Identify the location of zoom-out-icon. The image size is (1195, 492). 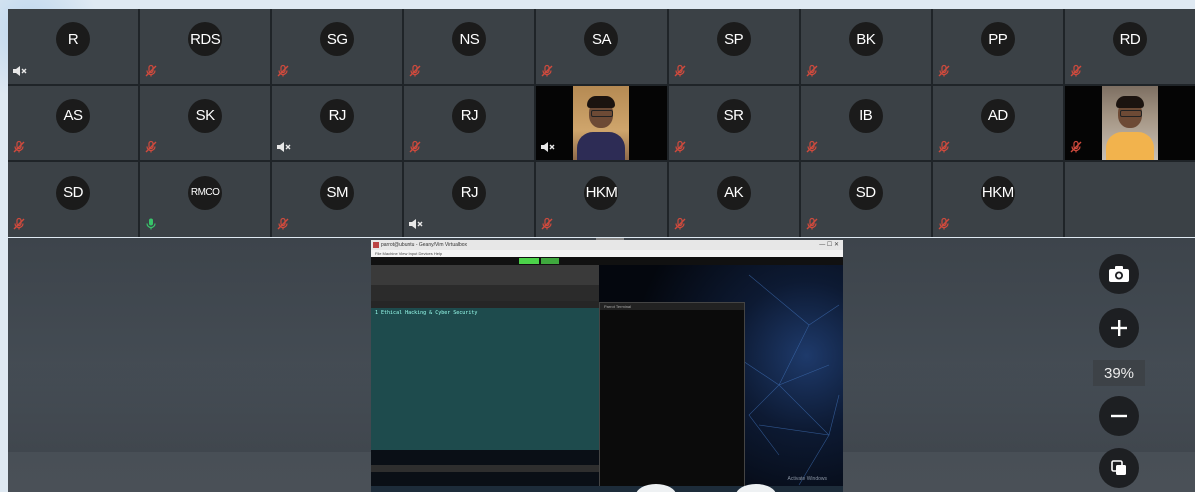
(1119, 416).